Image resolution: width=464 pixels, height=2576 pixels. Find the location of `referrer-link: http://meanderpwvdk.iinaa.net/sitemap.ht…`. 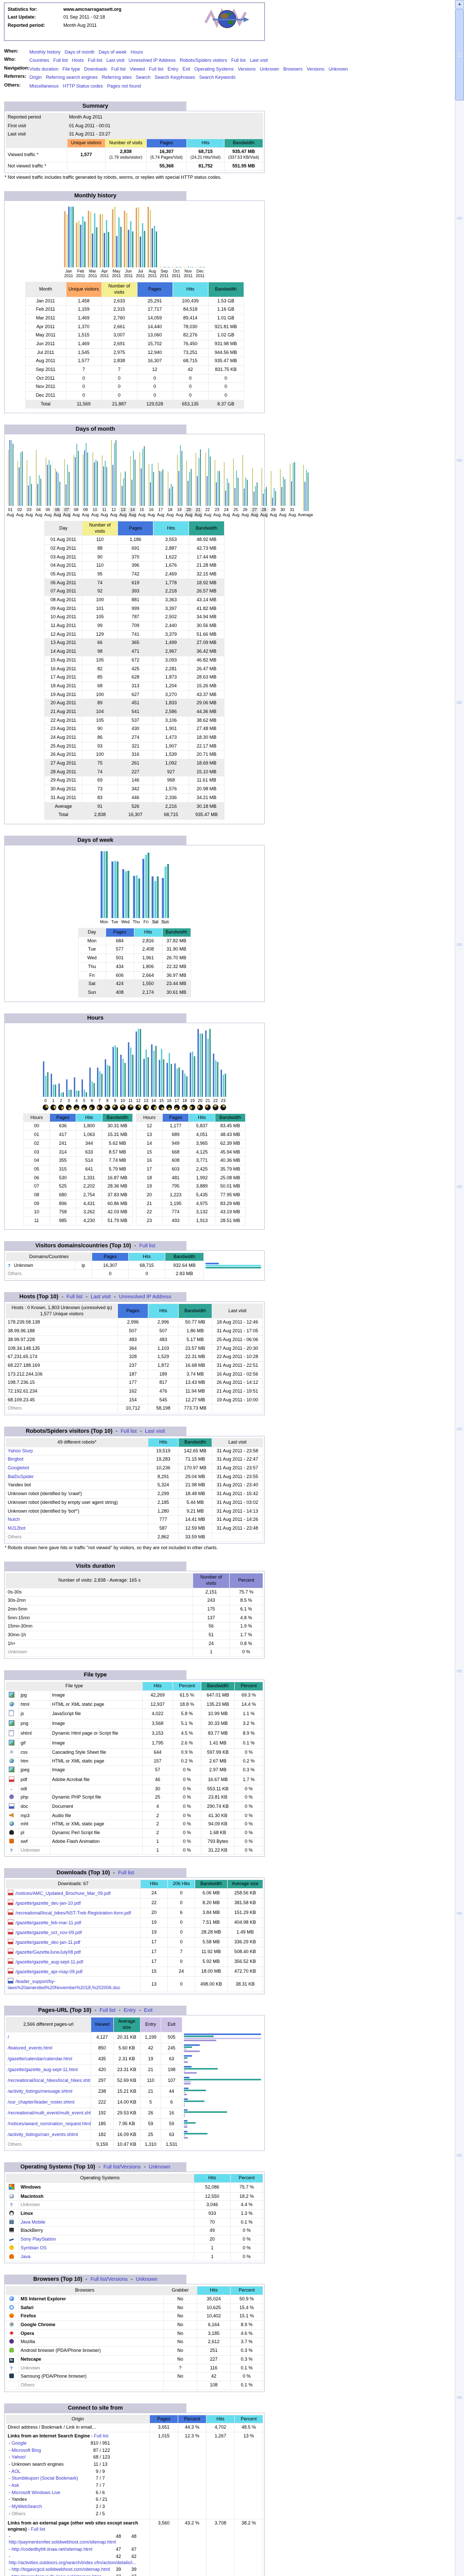

referrer-link: http://meanderpwvdk.iinaa.net/sitemap.ht… is located at coordinates (56, 2575).